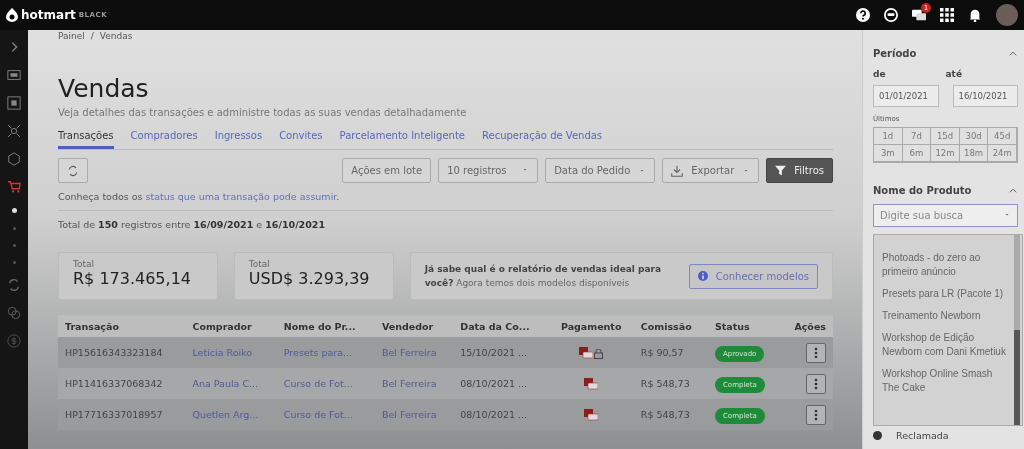  I want to click on table-cell: HP11416337068342, so click(122, 383).